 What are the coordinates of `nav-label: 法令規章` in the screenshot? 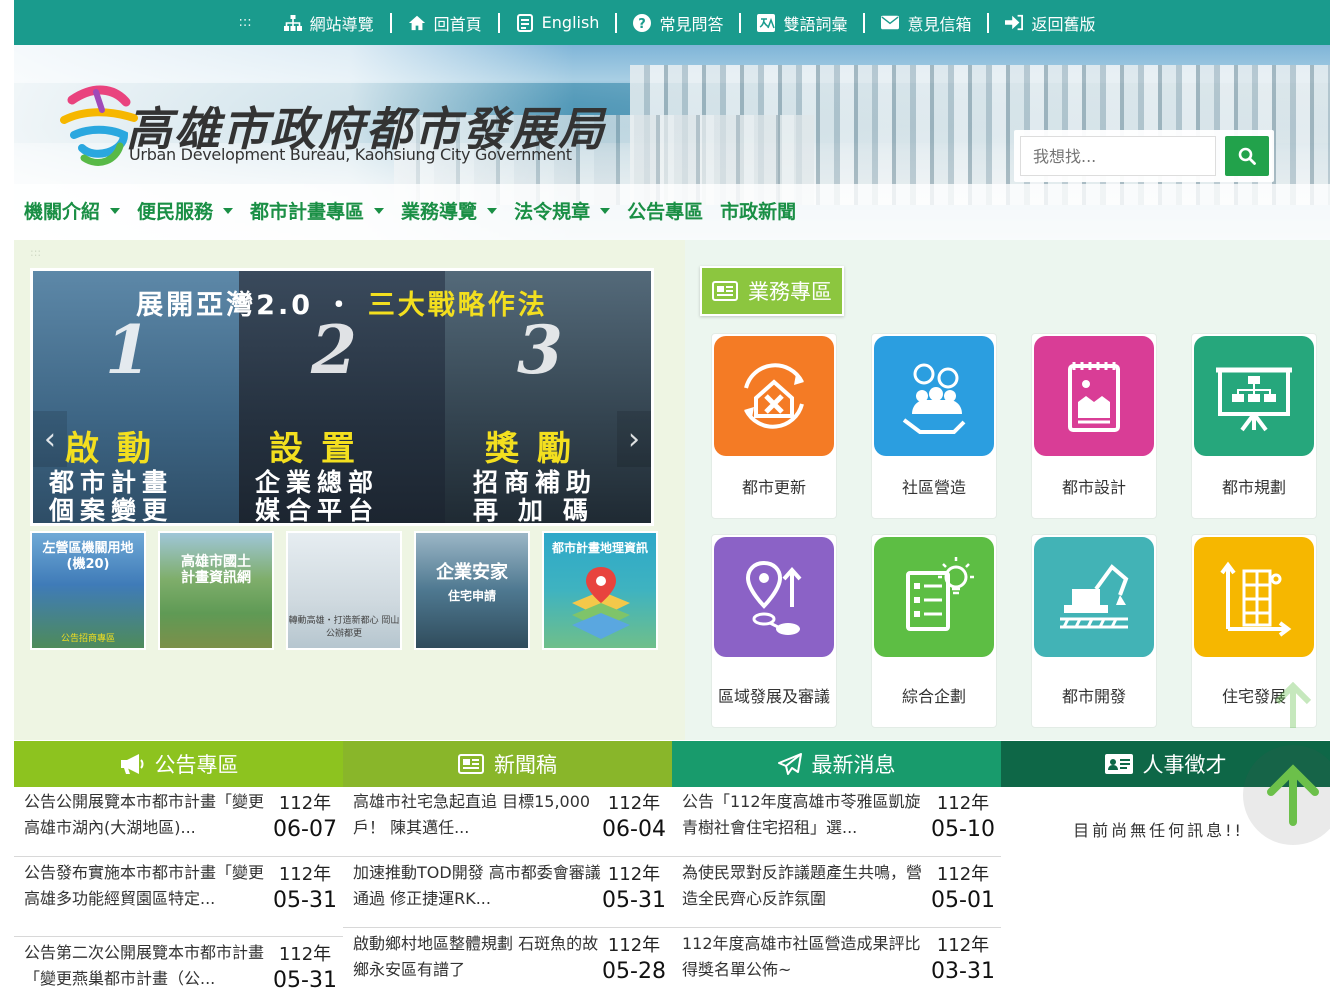 It's located at (552, 212).